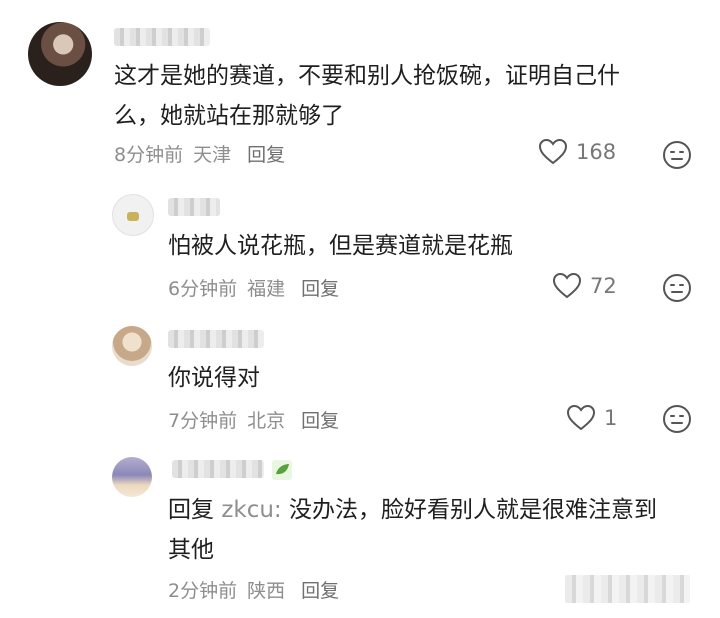  What do you see at coordinates (473, 510) in the screenshot?
I see `comment-text-content: 没办法，脸好看别人就是很难注意到` at bounding box center [473, 510].